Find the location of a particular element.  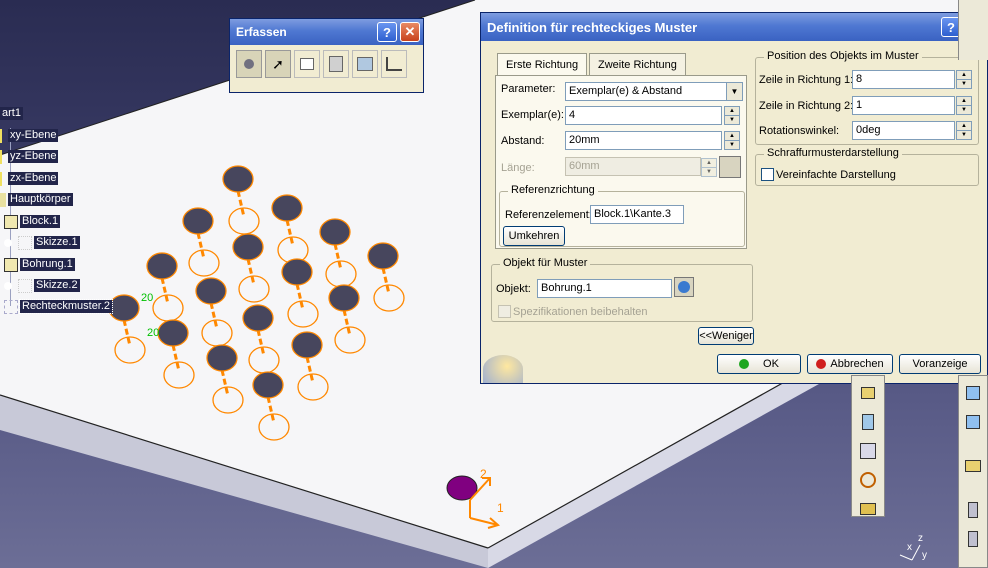

weniger-button: <<Weniger is located at coordinates (726, 336).